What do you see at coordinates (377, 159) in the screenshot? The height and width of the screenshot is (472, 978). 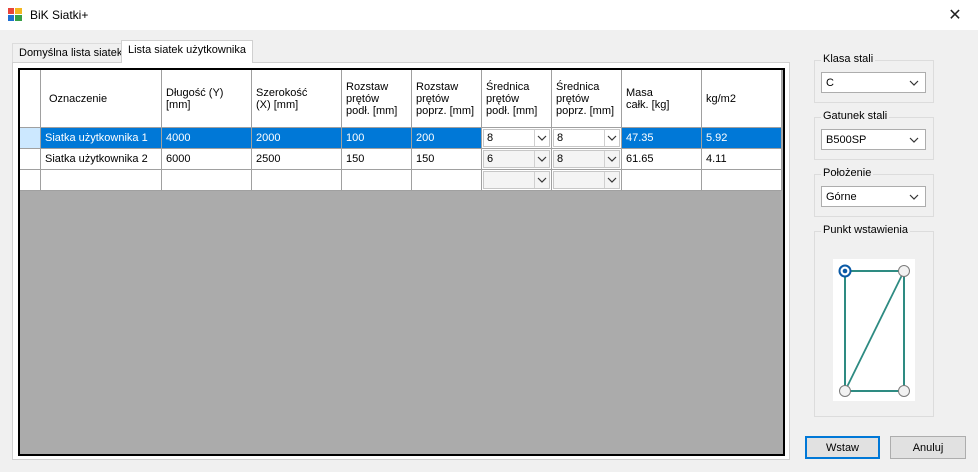 I see `cell-spacing-long: 150` at bounding box center [377, 159].